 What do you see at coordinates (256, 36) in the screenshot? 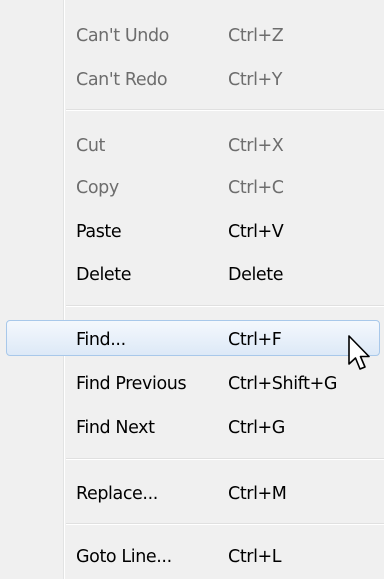
I see `menu-item-shortcut: Ctrl+Z` at bounding box center [256, 36].